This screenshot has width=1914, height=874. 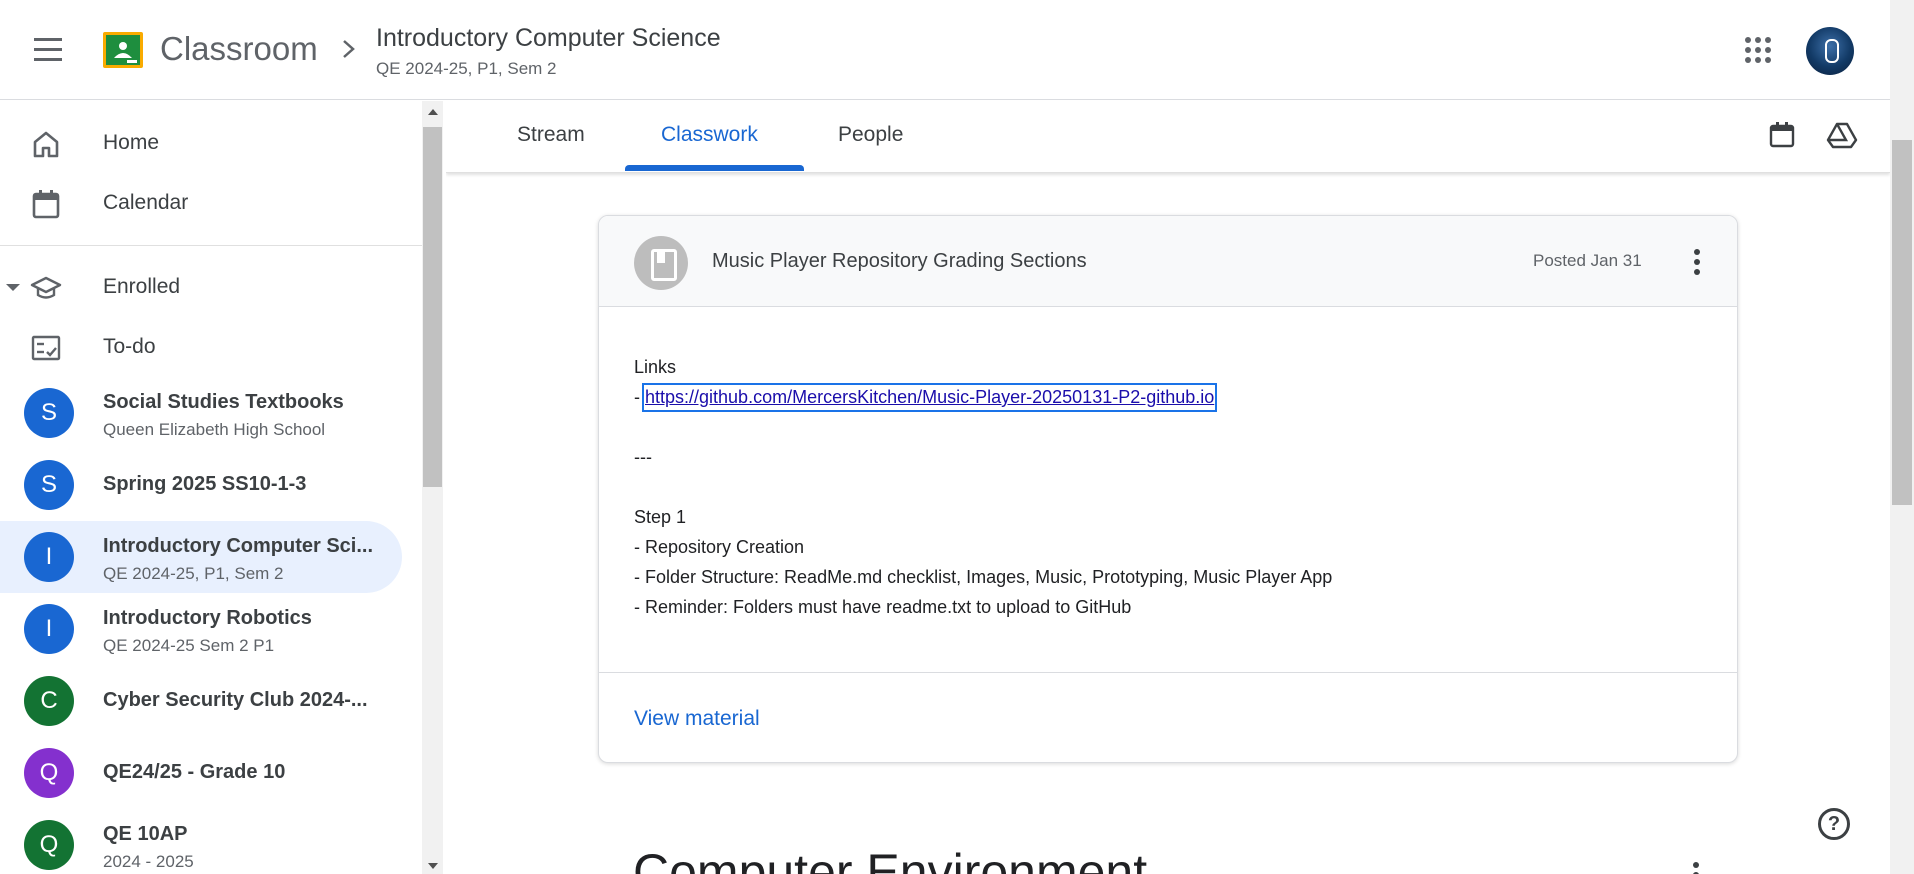 I want to click on view-material-link: View material, so click(x=697, y=719).